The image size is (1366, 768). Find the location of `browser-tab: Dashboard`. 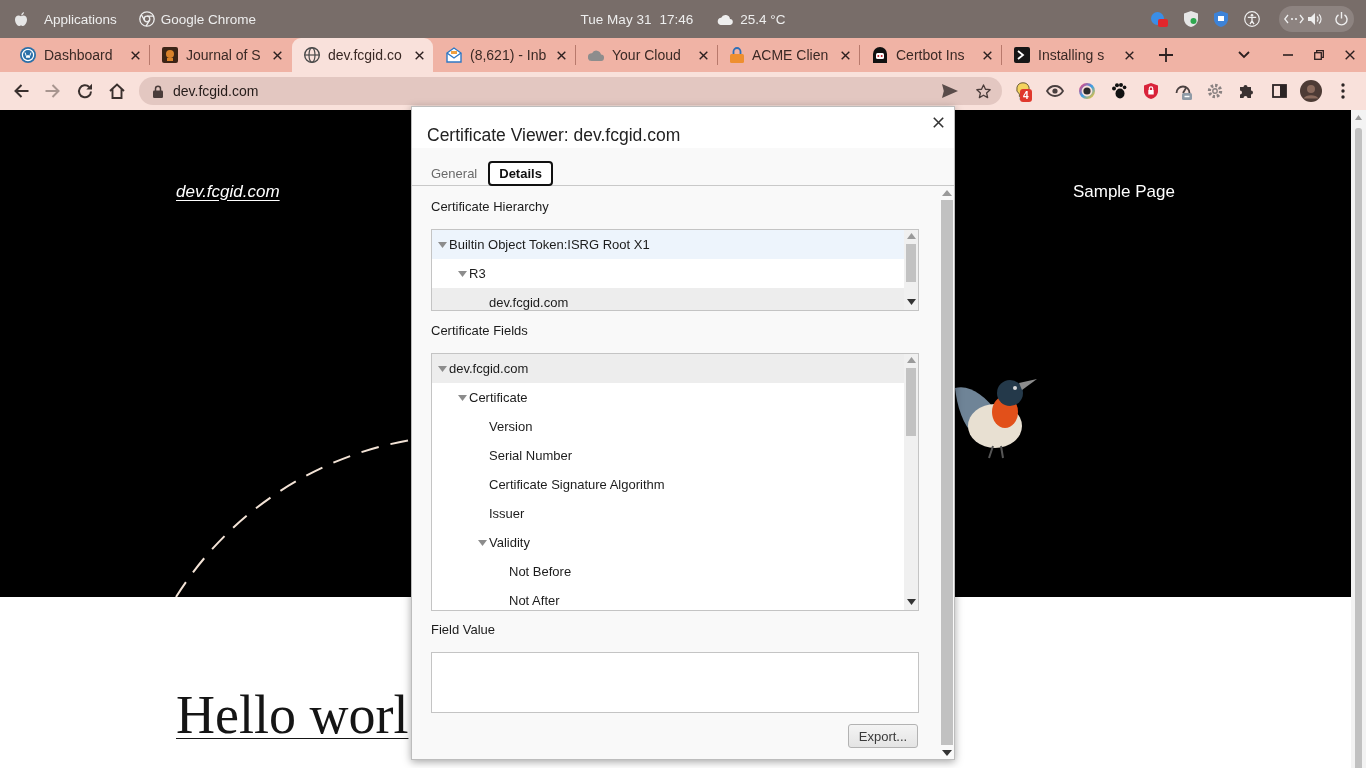

browser-tab: Dashboard is located at coordinates (78, 55).